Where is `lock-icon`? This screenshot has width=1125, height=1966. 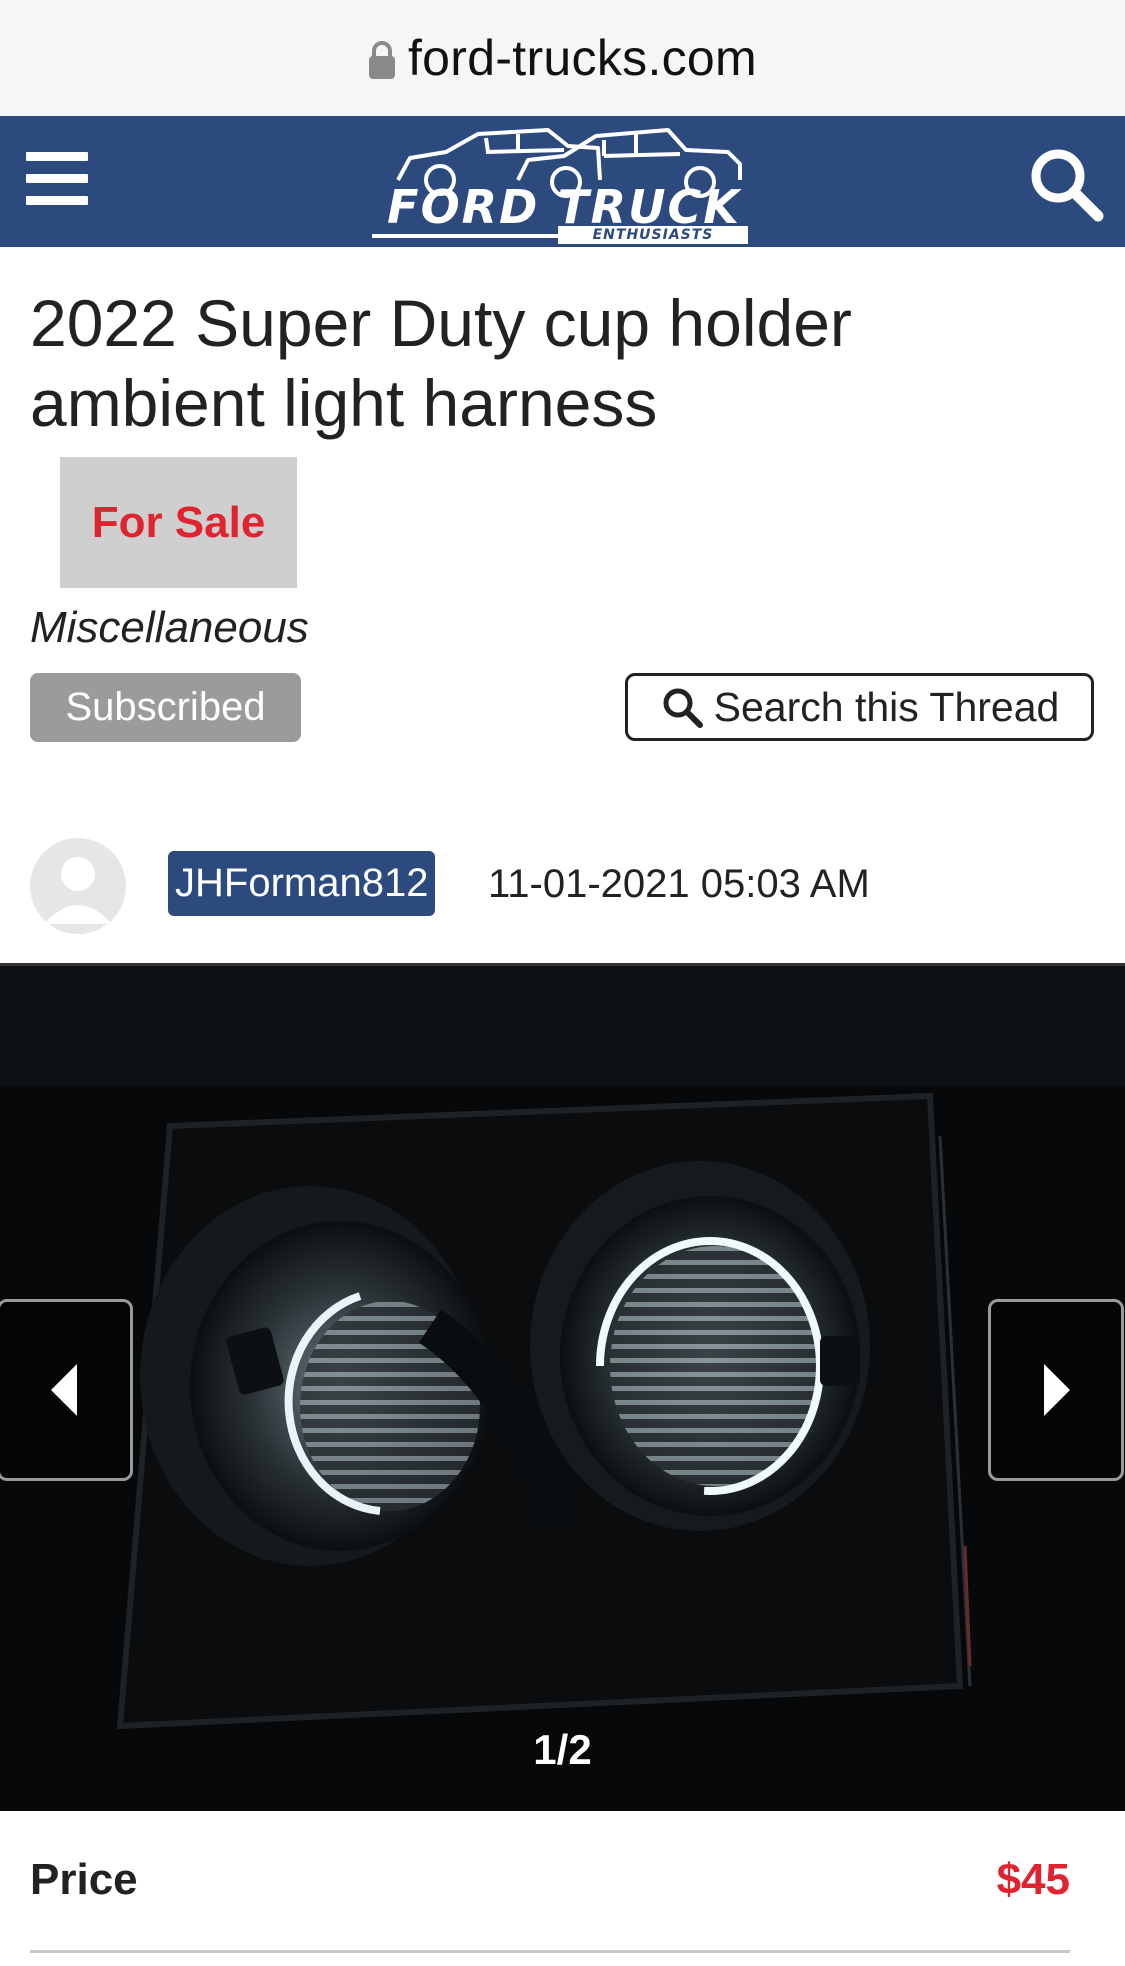 lock-icon is located at coordinates (381, 60).